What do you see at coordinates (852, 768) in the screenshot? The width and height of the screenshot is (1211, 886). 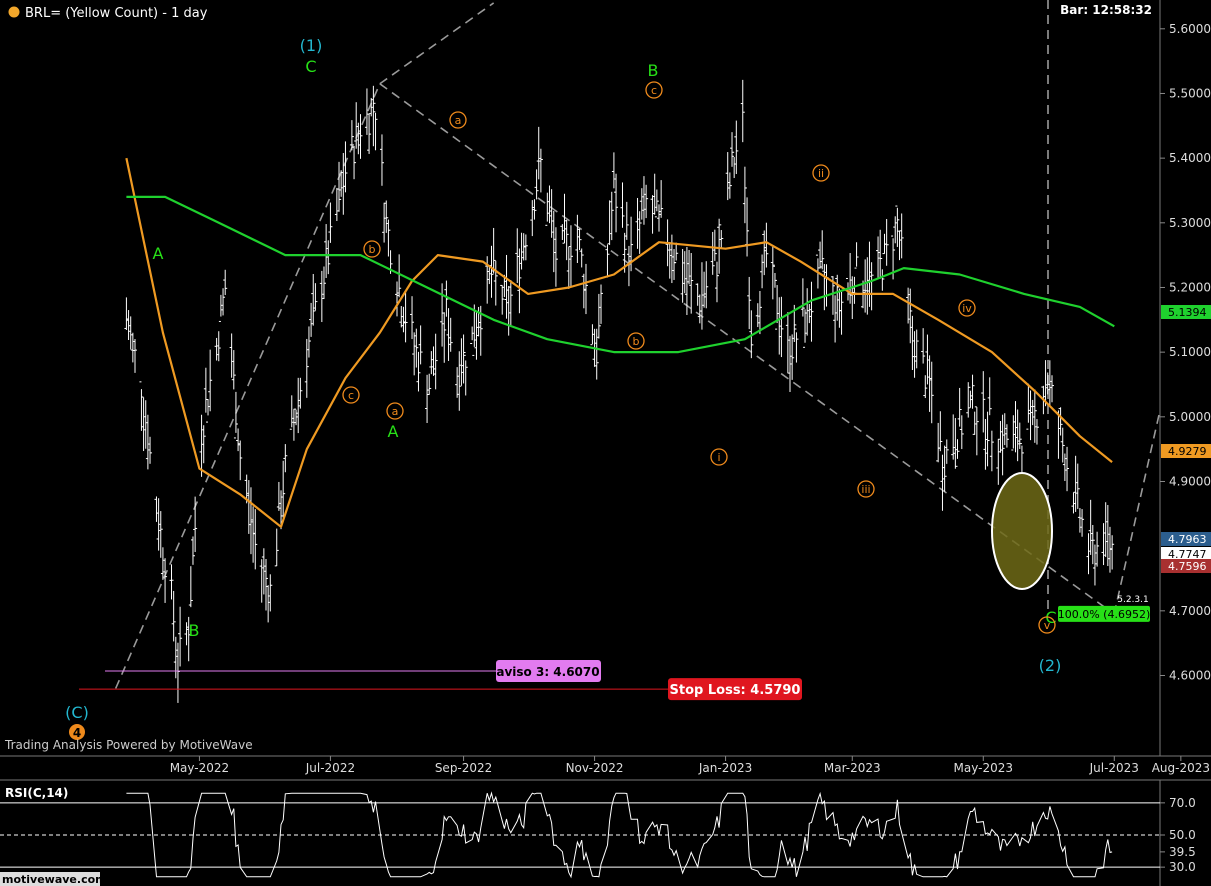 I see `time-tick-label: Mar-2023` at bounding box center [852, 768].